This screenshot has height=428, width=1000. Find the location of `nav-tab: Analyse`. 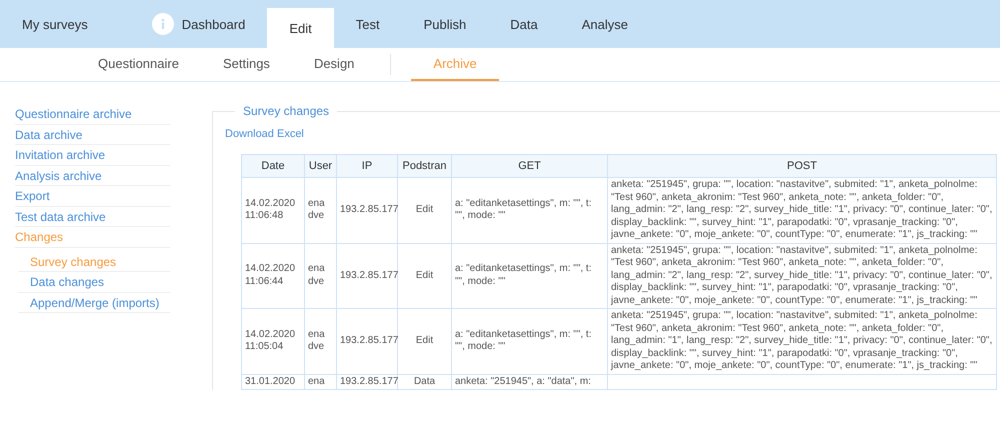

nav-tab: Analyse is located at coordinates (605, 24).